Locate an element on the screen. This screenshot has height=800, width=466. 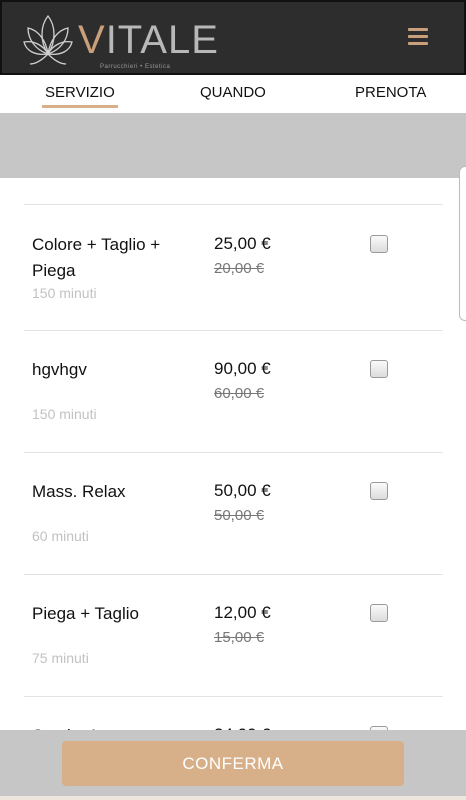
app-header: VITALE Parrucchieri • Estetica is located at coordinates (233, 37).